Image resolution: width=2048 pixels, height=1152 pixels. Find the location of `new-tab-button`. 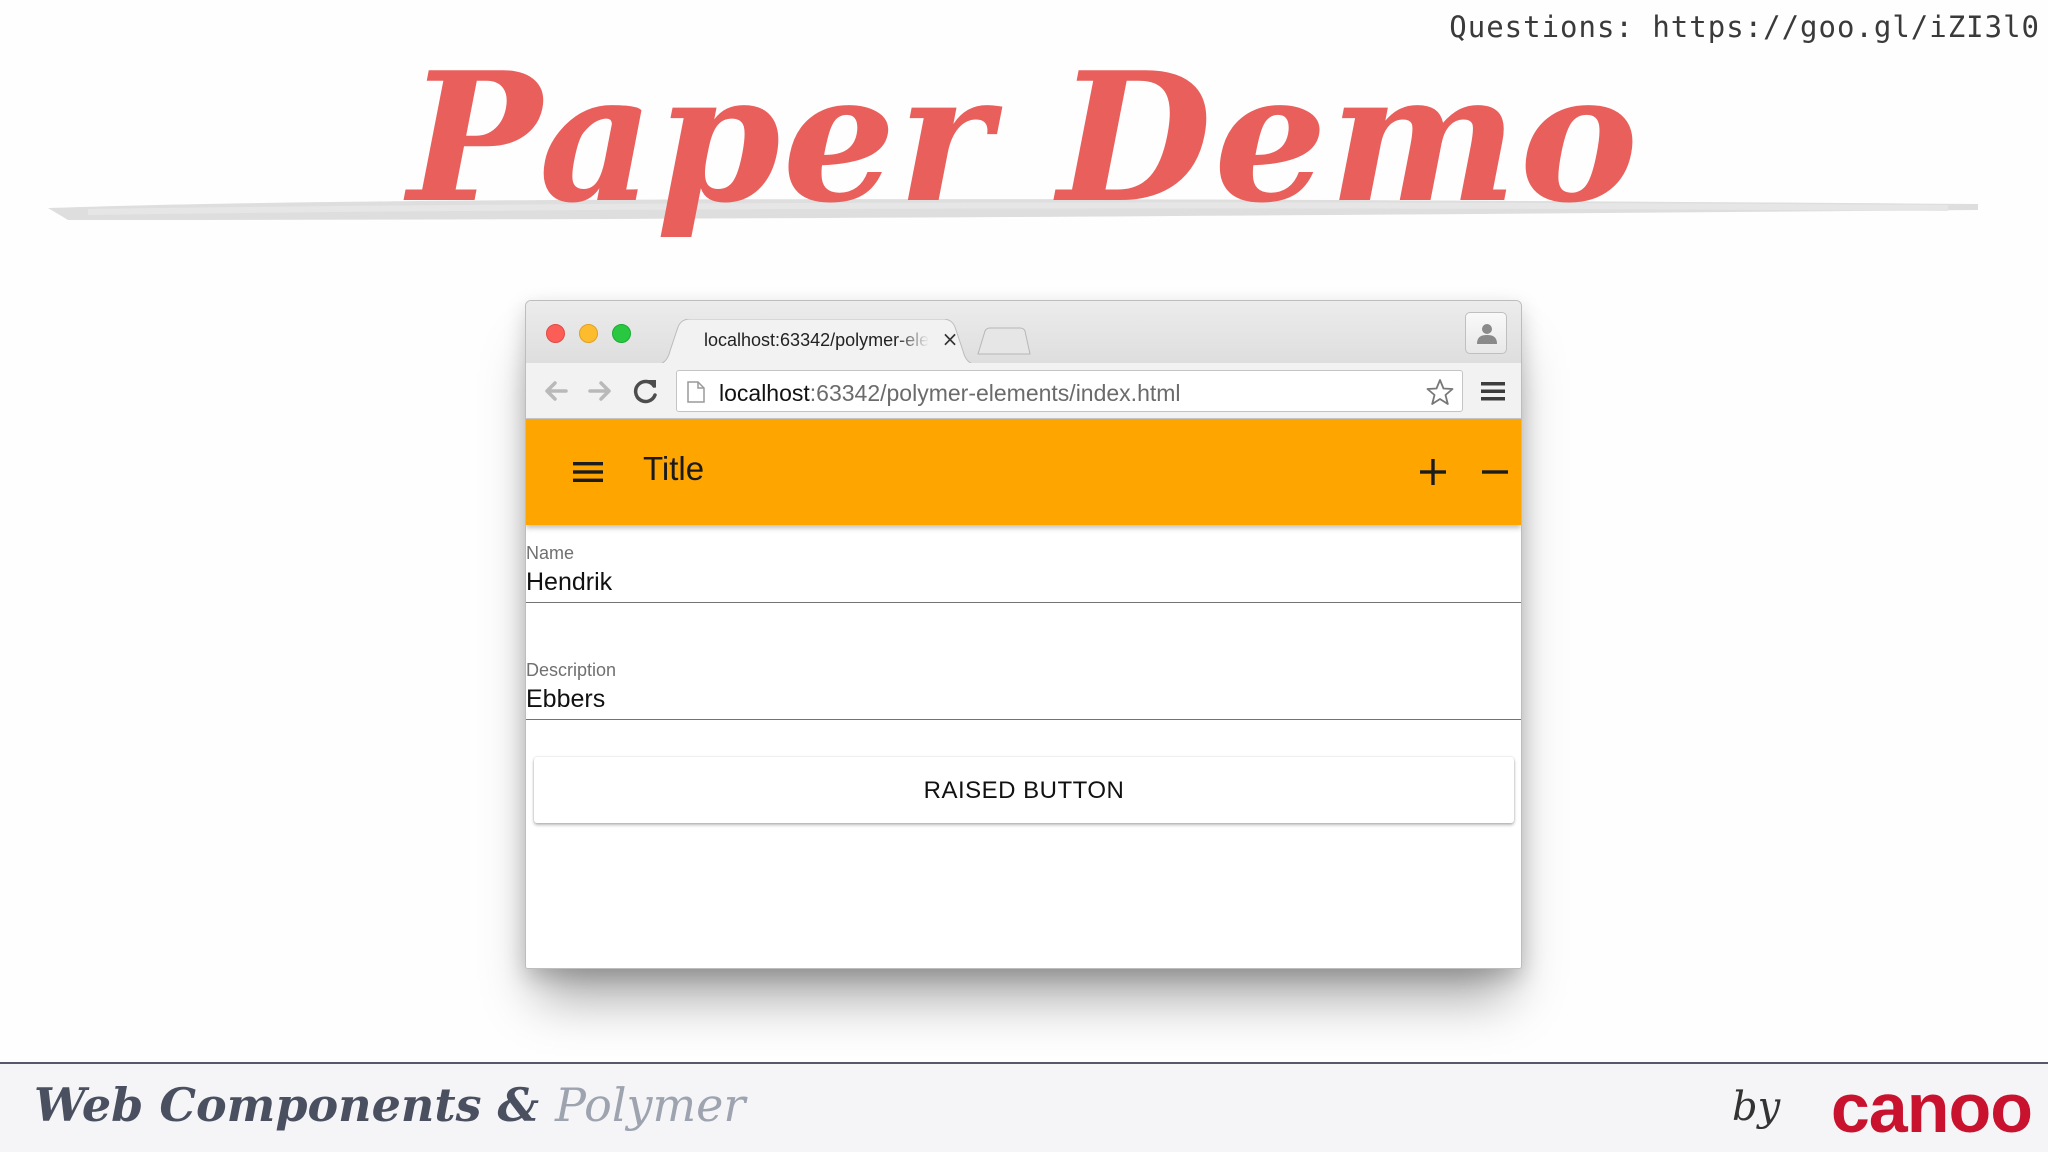

new-tab-button is located at coordinates (1004, 341).